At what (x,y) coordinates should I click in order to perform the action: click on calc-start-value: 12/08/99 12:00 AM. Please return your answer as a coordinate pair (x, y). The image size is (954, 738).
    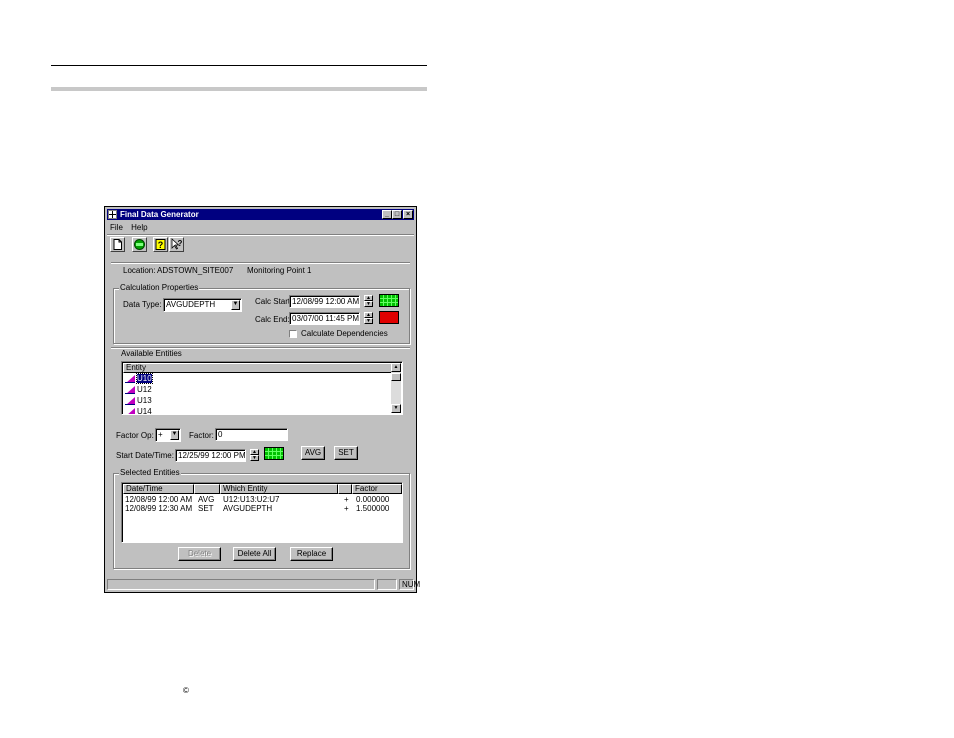
    Looking at the image, I should click on (326, 301).